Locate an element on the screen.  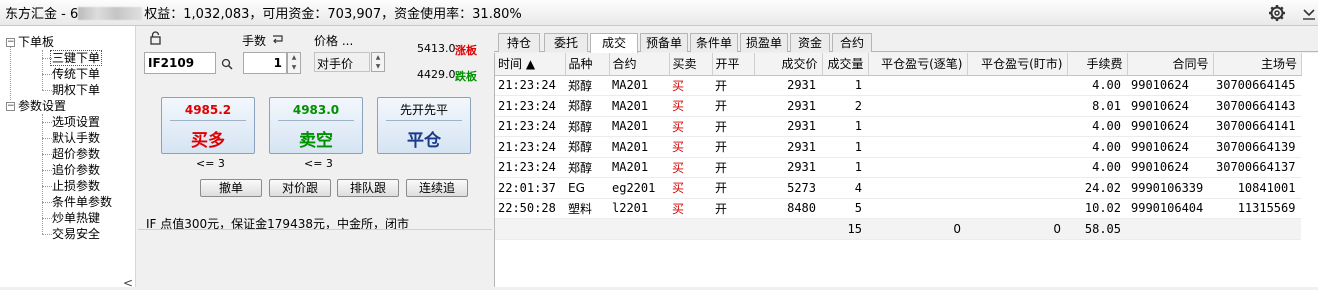
tab-positions: 持仓 is located at coordinates (519, 42).